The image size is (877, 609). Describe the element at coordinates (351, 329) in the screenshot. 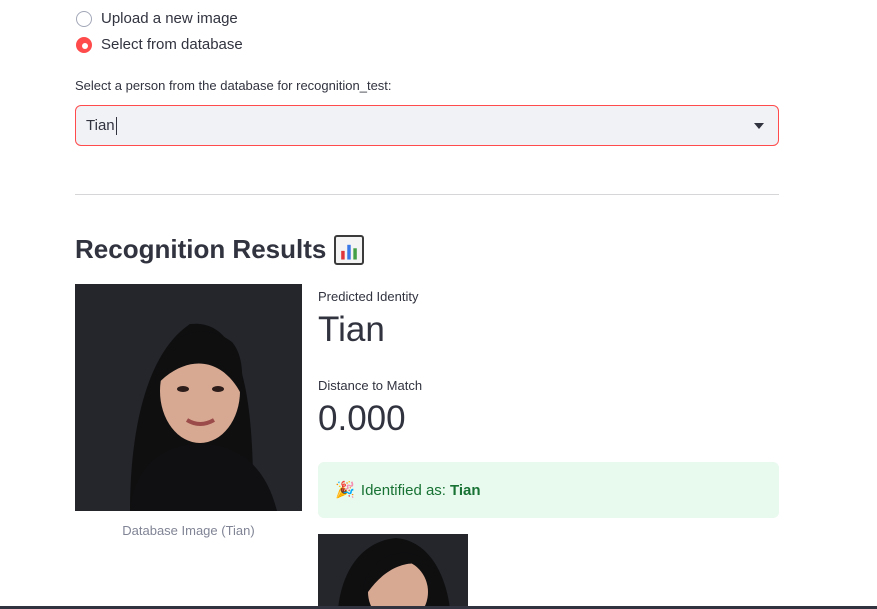

I see `predicted-identity-value: Tian` at that location.